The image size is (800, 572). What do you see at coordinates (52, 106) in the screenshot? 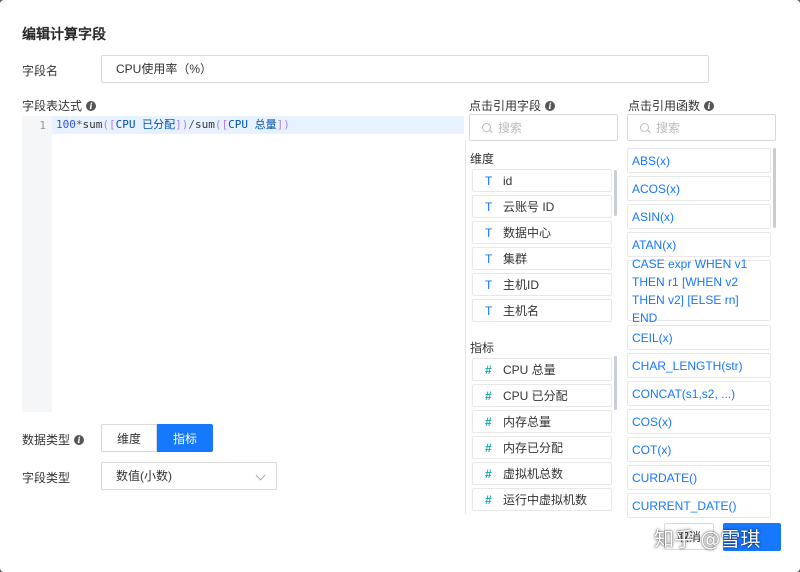
I see `expression-label-text: 字段表达式` at bounding box center [52, 106].